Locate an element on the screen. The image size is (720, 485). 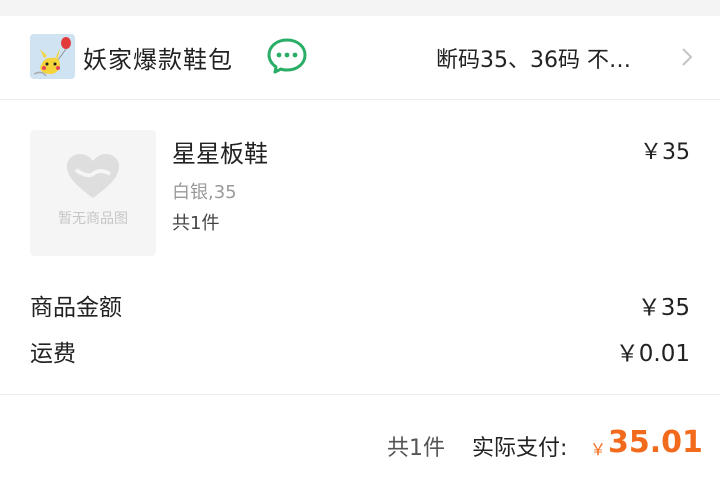
actual-payment-label: 实际支付: is located at coordinates (520, 448).